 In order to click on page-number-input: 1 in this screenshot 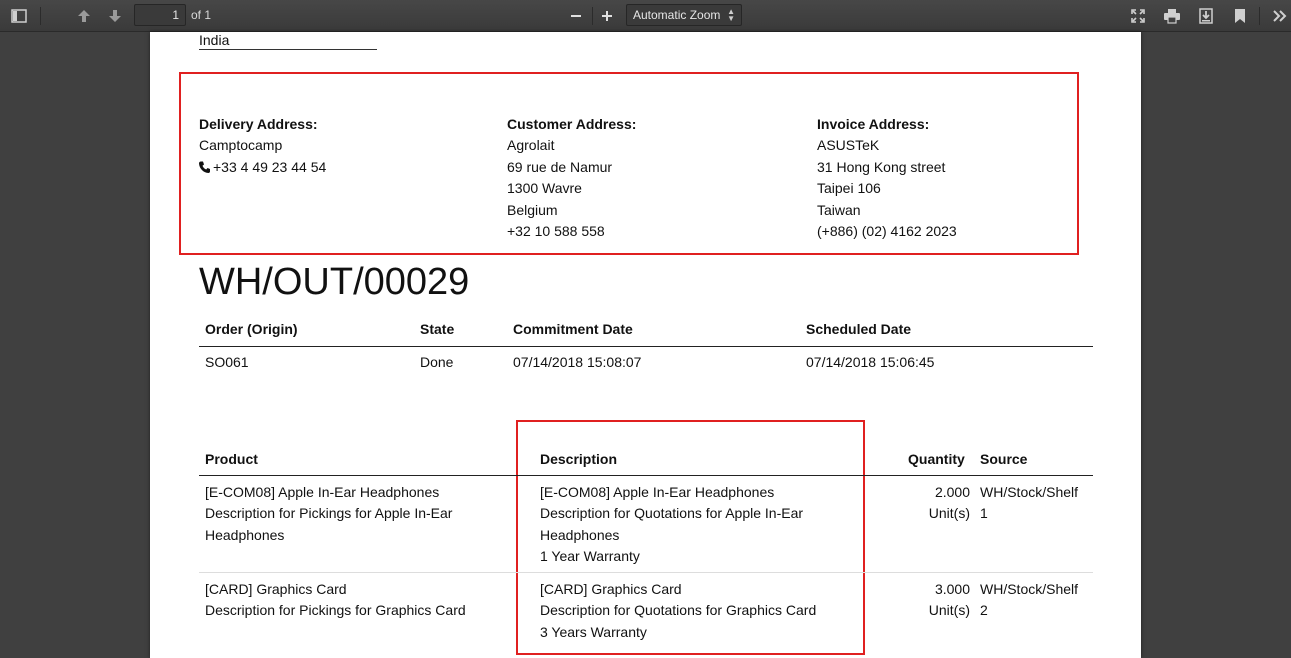, I will do `click(160, 15)`.